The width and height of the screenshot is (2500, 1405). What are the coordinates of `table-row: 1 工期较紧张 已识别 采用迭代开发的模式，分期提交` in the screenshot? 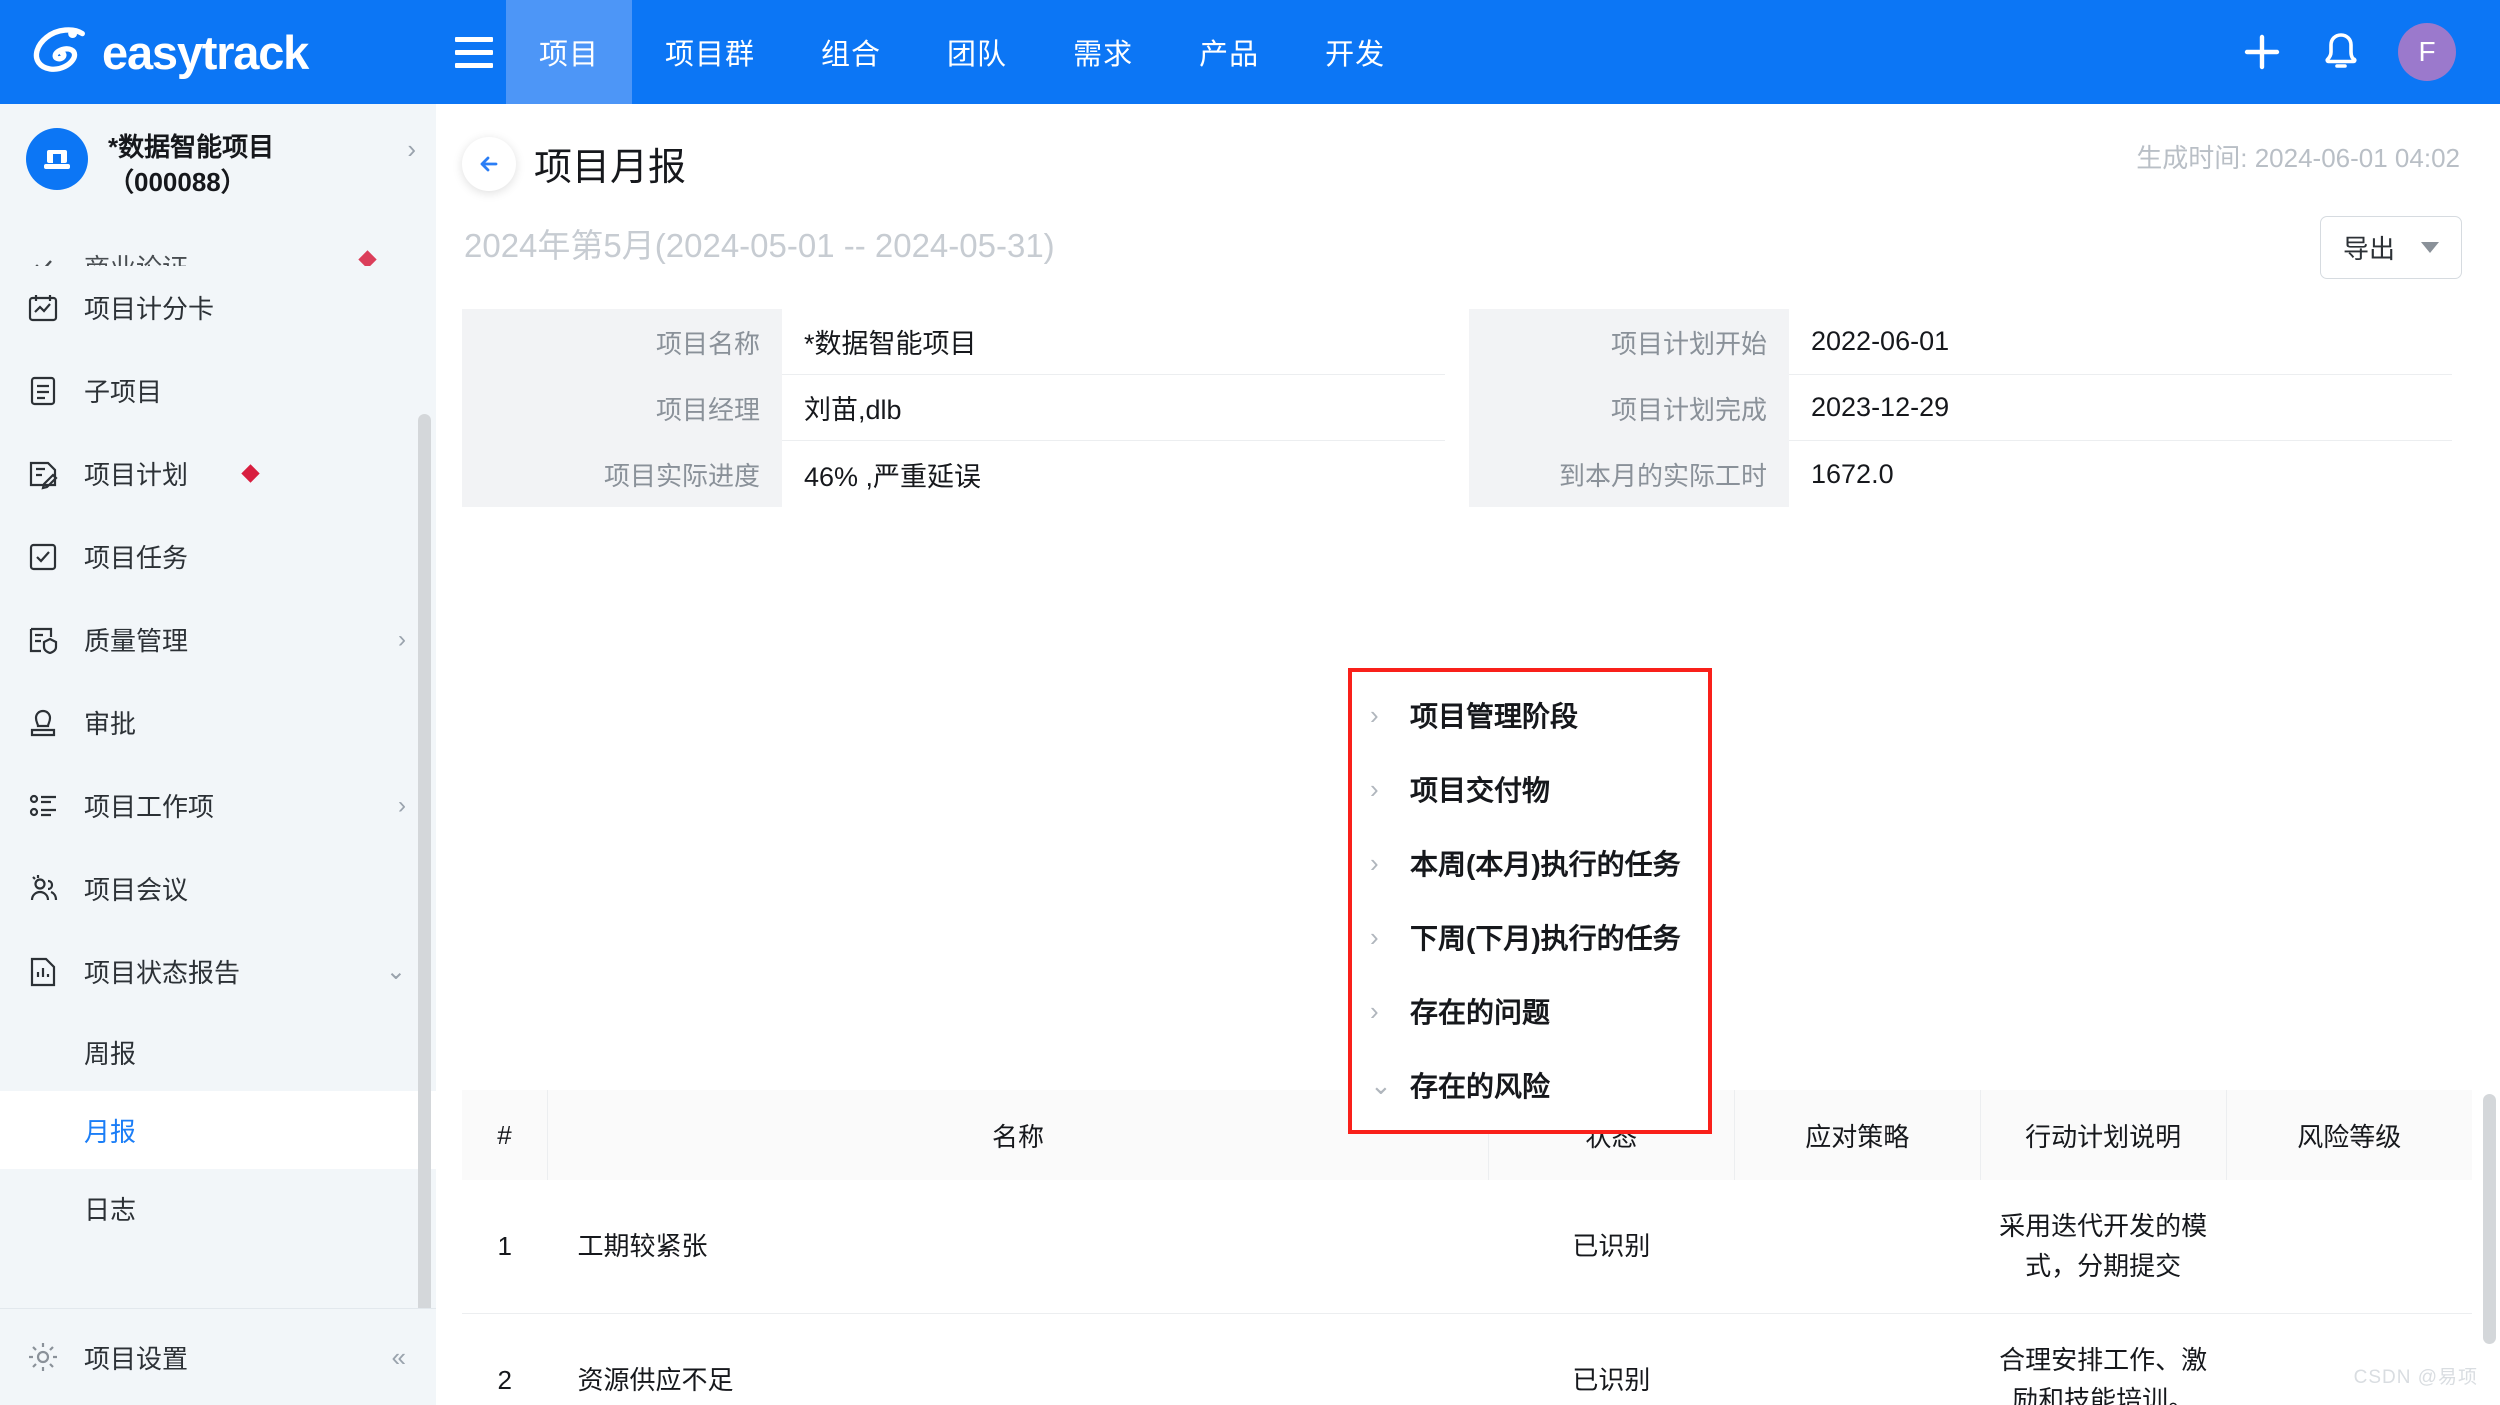 It's located at (1467, 1247).